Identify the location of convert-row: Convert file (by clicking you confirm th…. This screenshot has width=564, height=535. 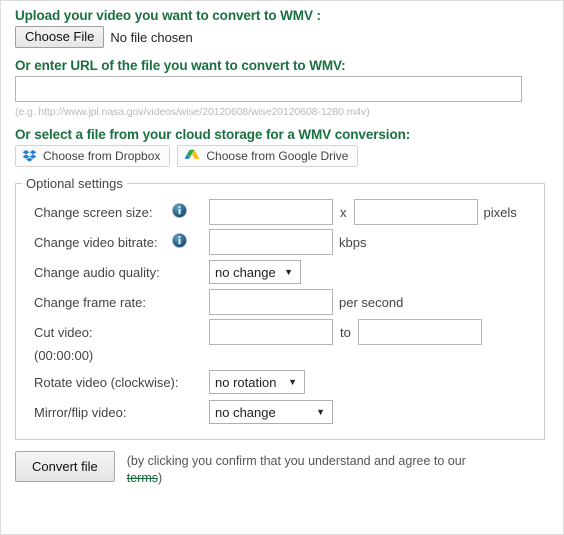
(282, 469).